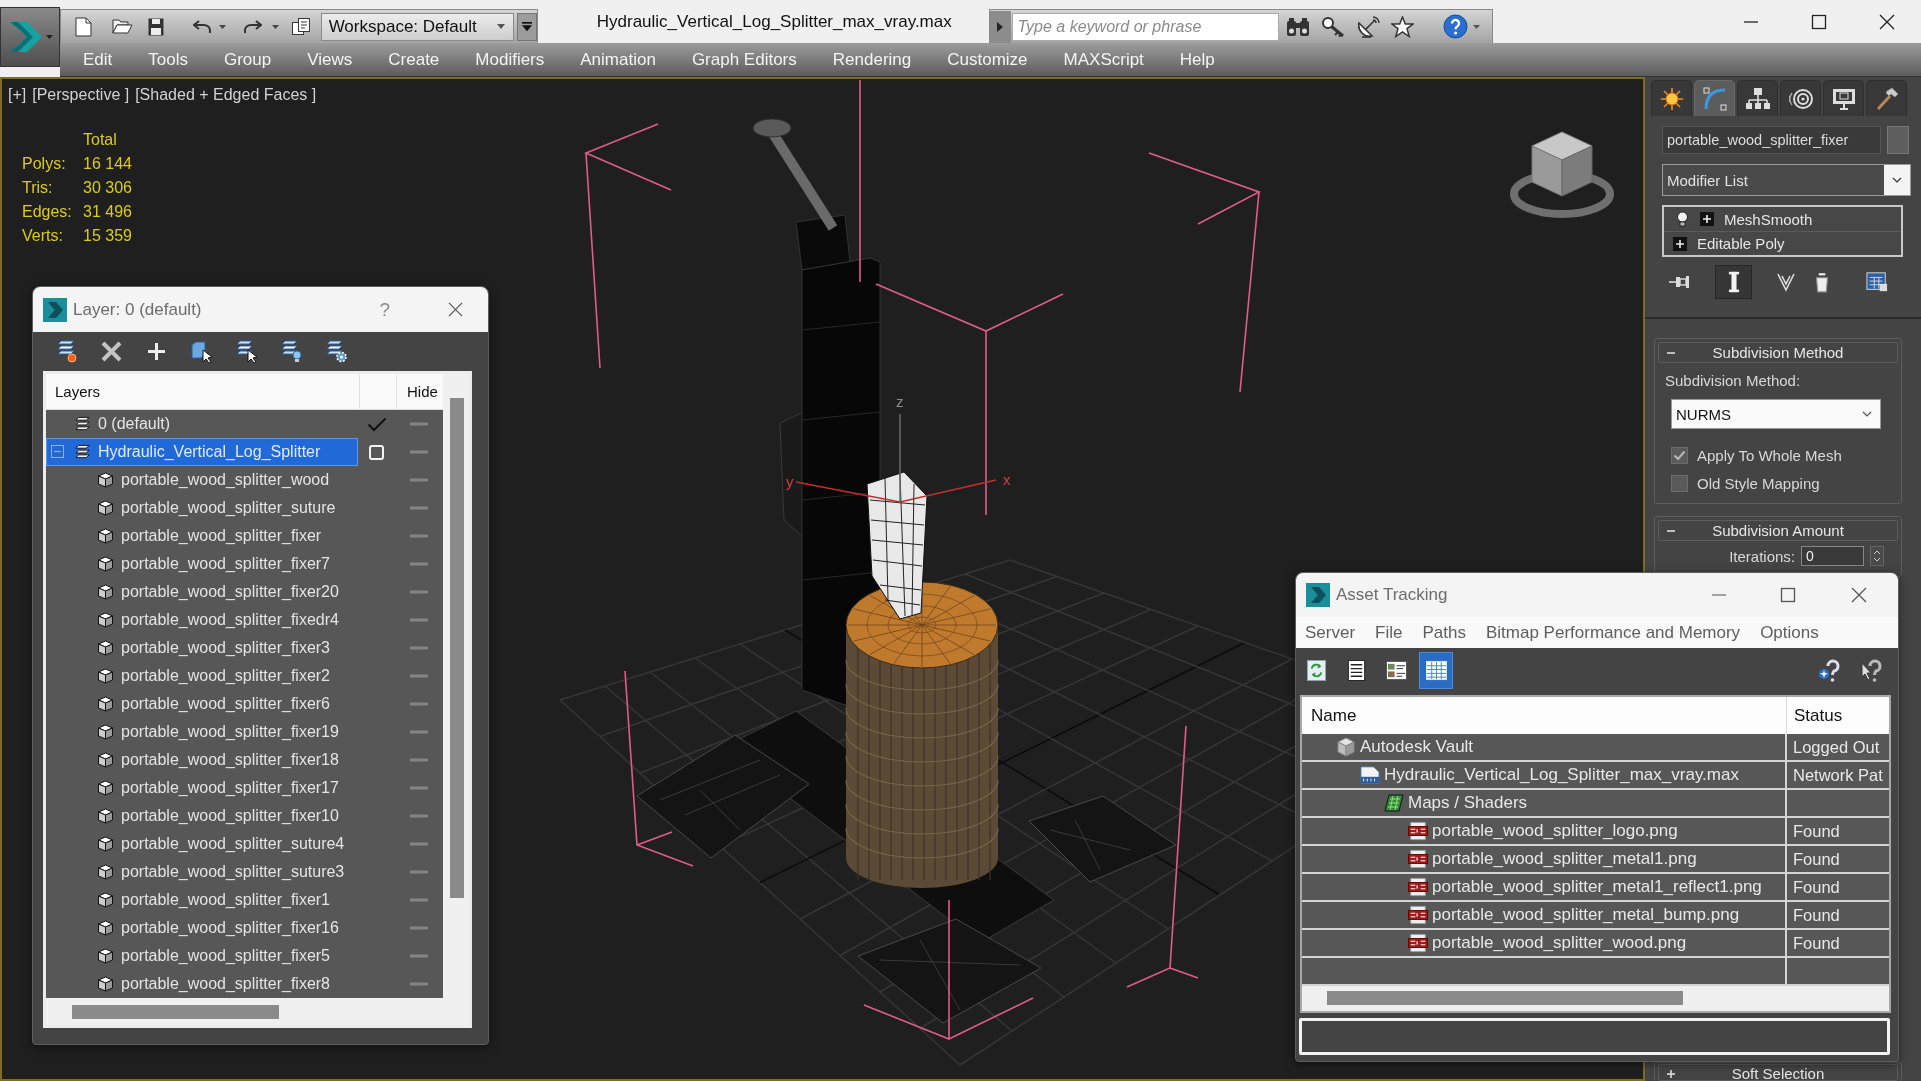 The image size is (1921, 1081). Describe the element at coordinates (1898, 140) in the screenshot. I see `color-swatch-icon` at that location.